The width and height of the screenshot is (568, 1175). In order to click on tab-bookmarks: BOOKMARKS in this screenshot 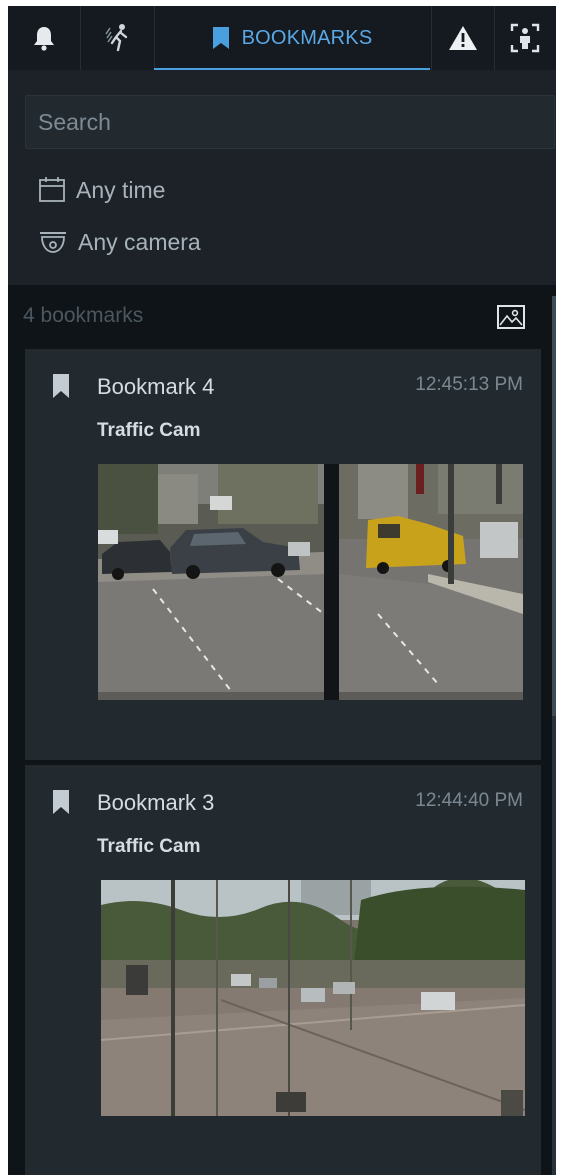, I will do `click(292, 38)`.